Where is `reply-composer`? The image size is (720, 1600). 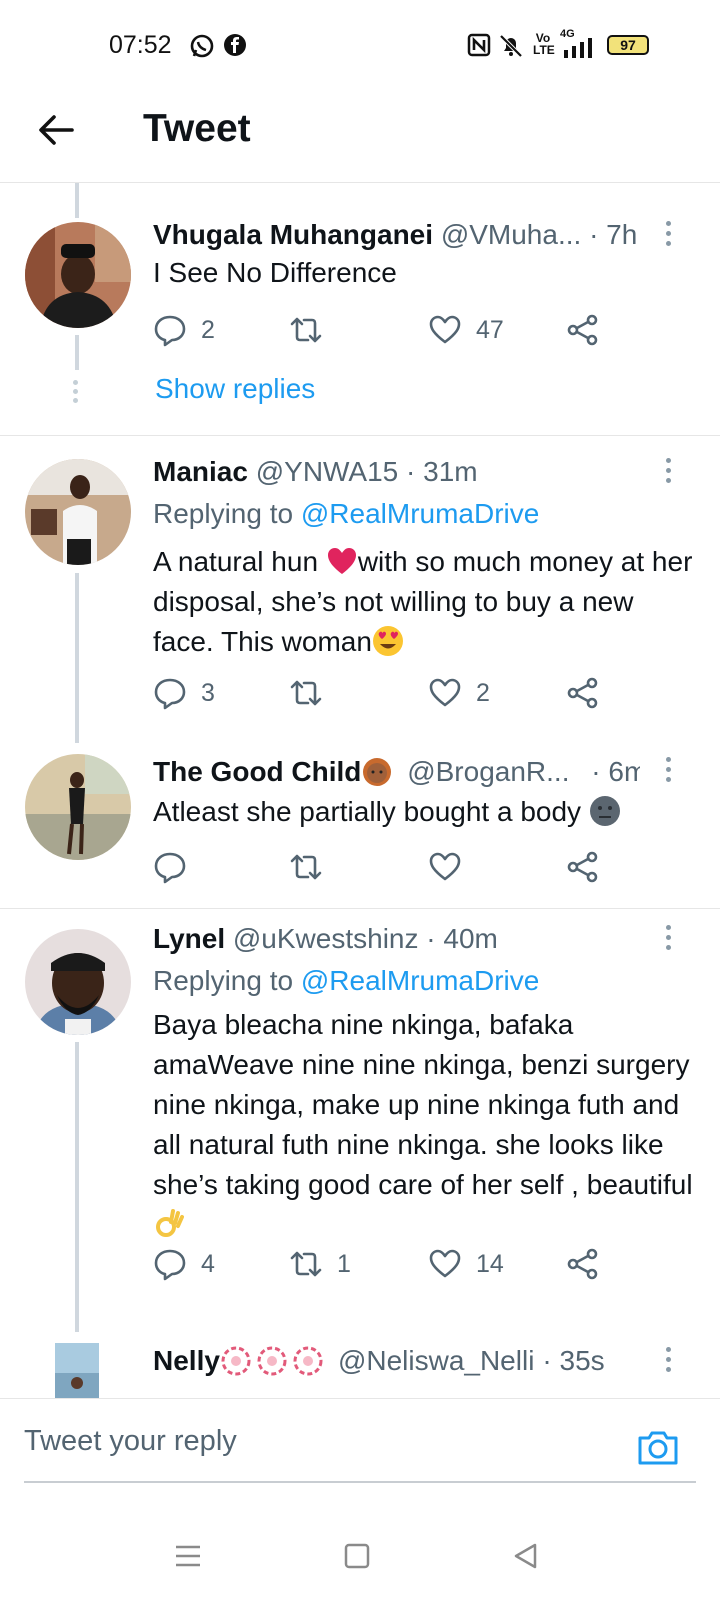
reply-composer is located at coordinates (360, 1446).